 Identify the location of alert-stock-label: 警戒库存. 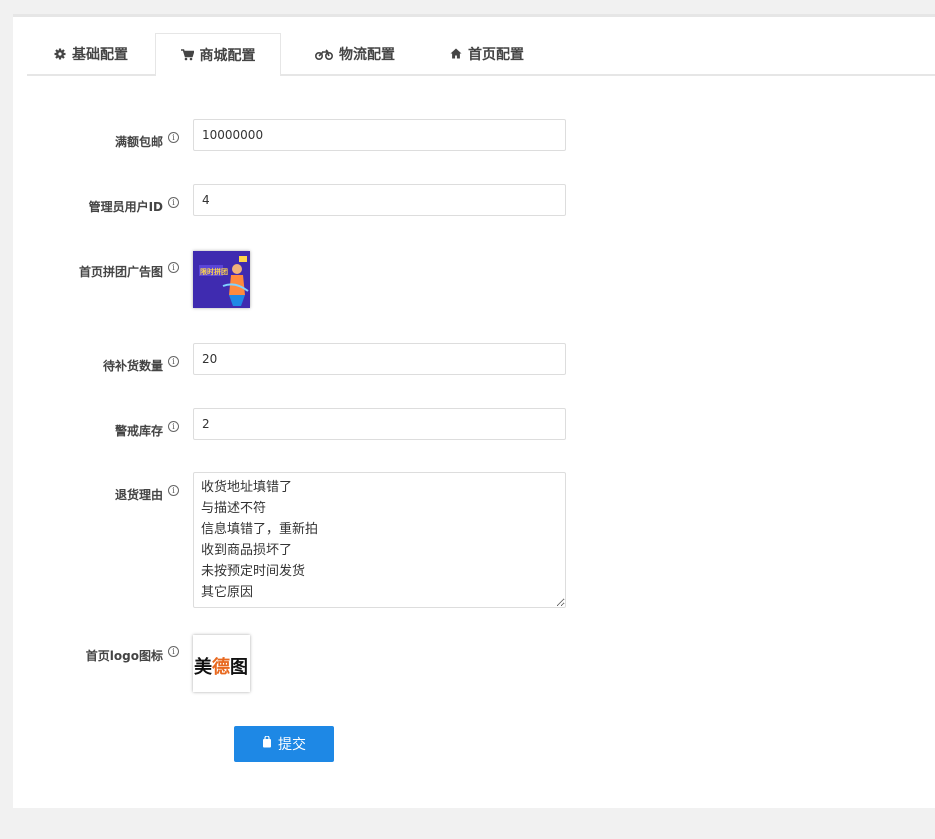
(138, 431).